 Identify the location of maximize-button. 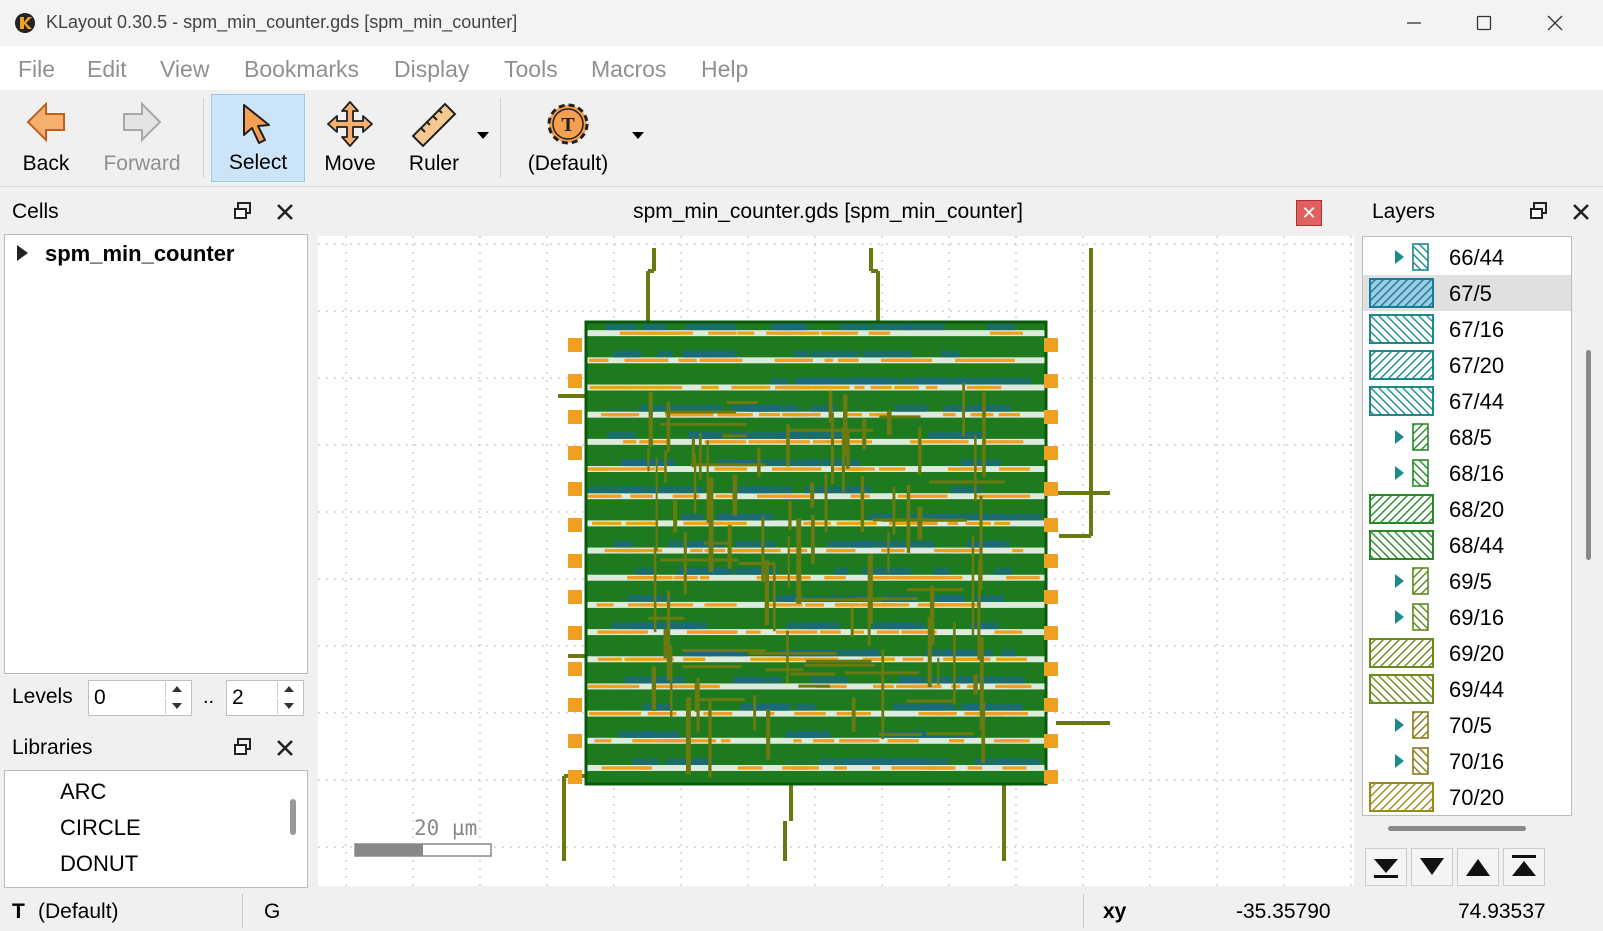
(1484, 23).